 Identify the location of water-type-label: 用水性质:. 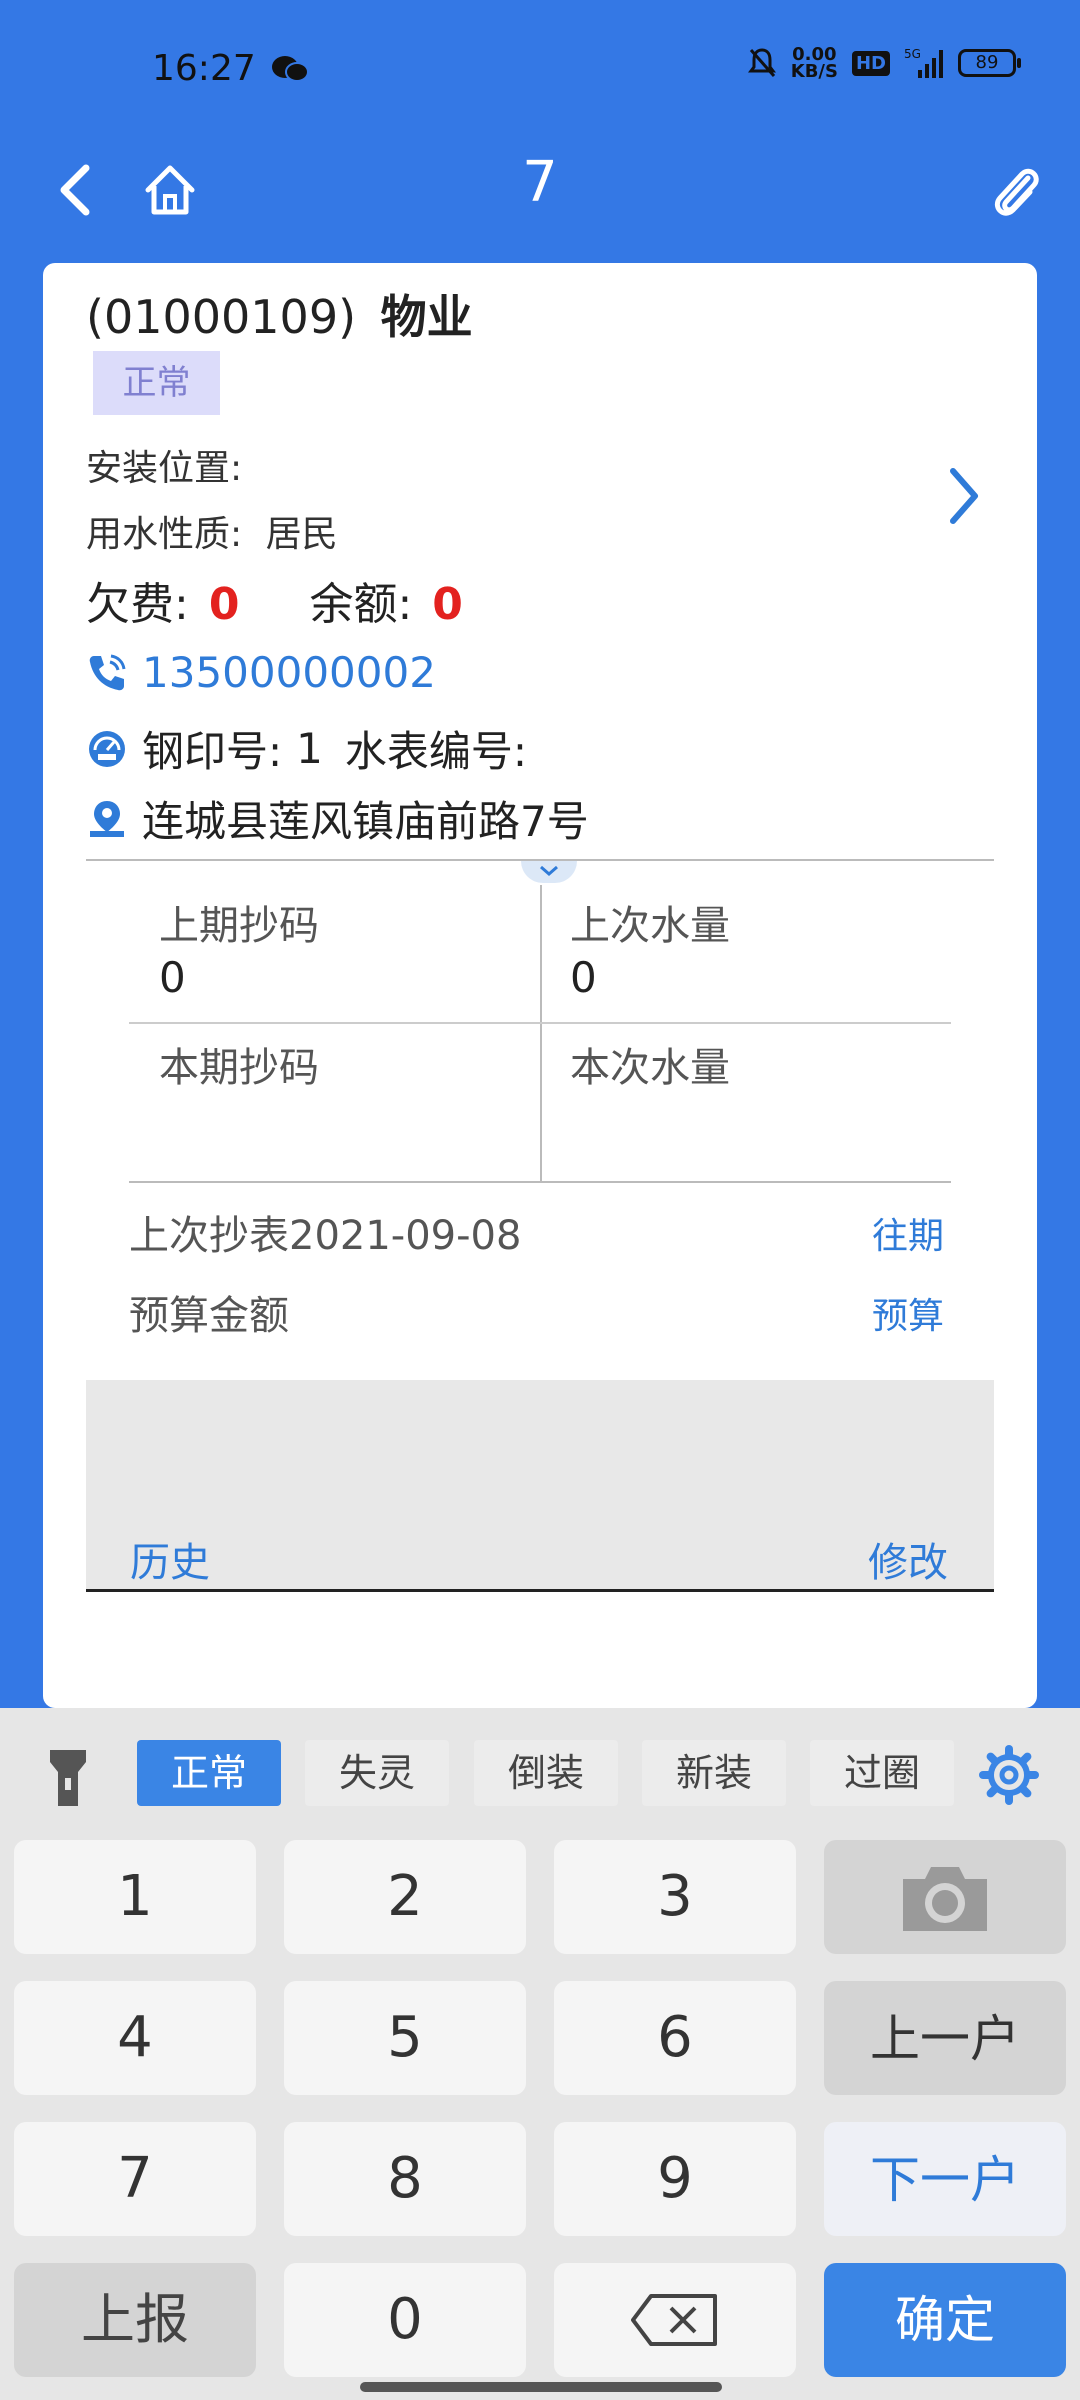
(164, 534).